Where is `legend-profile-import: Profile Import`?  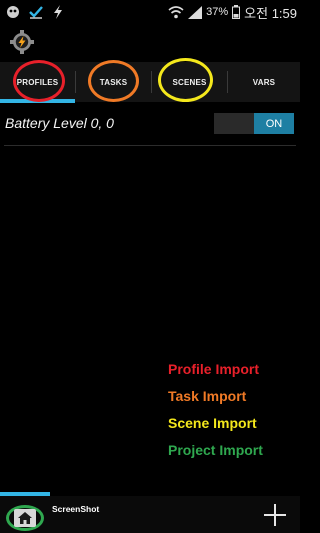 legend-profile-import: Profile Import is located at coordinates (214, 369).